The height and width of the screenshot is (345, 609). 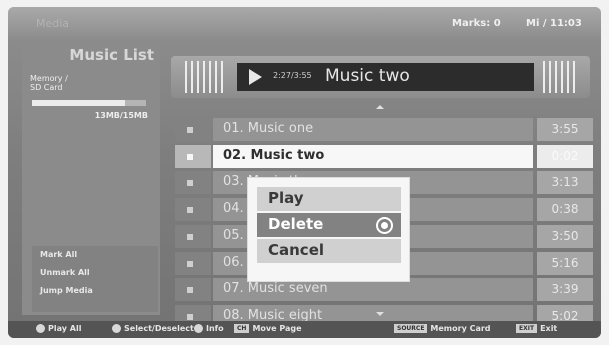 What do you see at coordinates (565, 129) in the screenshot?
I see `track-duration: 3:55` at bounding box center [565, 129].